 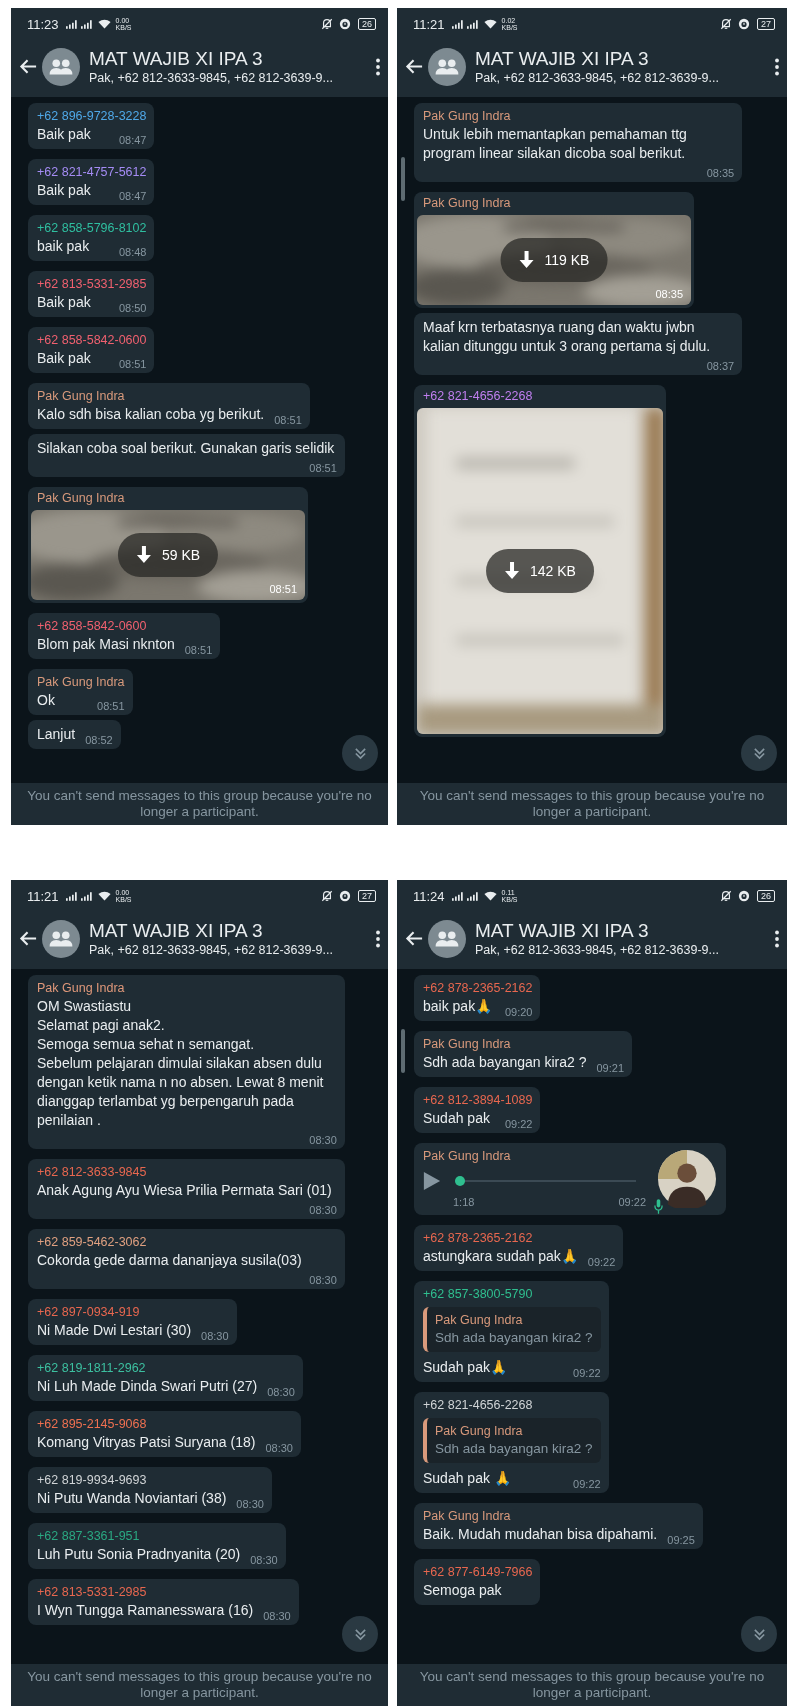 I want to click on sender-name: +62 812-3633-9845, so click(x=92, y=1172).